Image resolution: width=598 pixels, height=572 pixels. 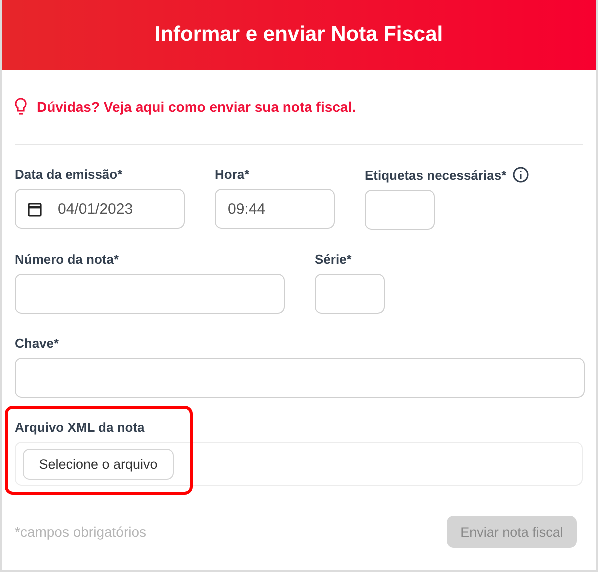 What do you see at coordinates (81, 532) in the screenshot?
I see `required-note: *campos obrigatórios` at bounding box center [81, 532].